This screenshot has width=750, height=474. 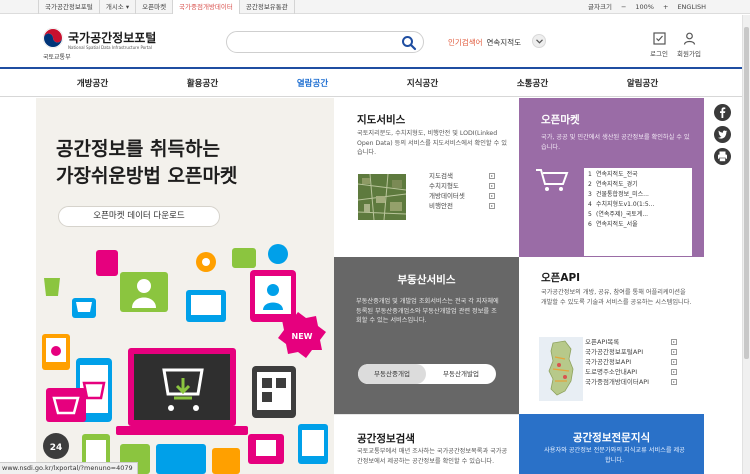 What do you see at coordinates (691, 7) in the screenshot?
I see `english-link: ENGLISH` at bounding box center [691, 7].